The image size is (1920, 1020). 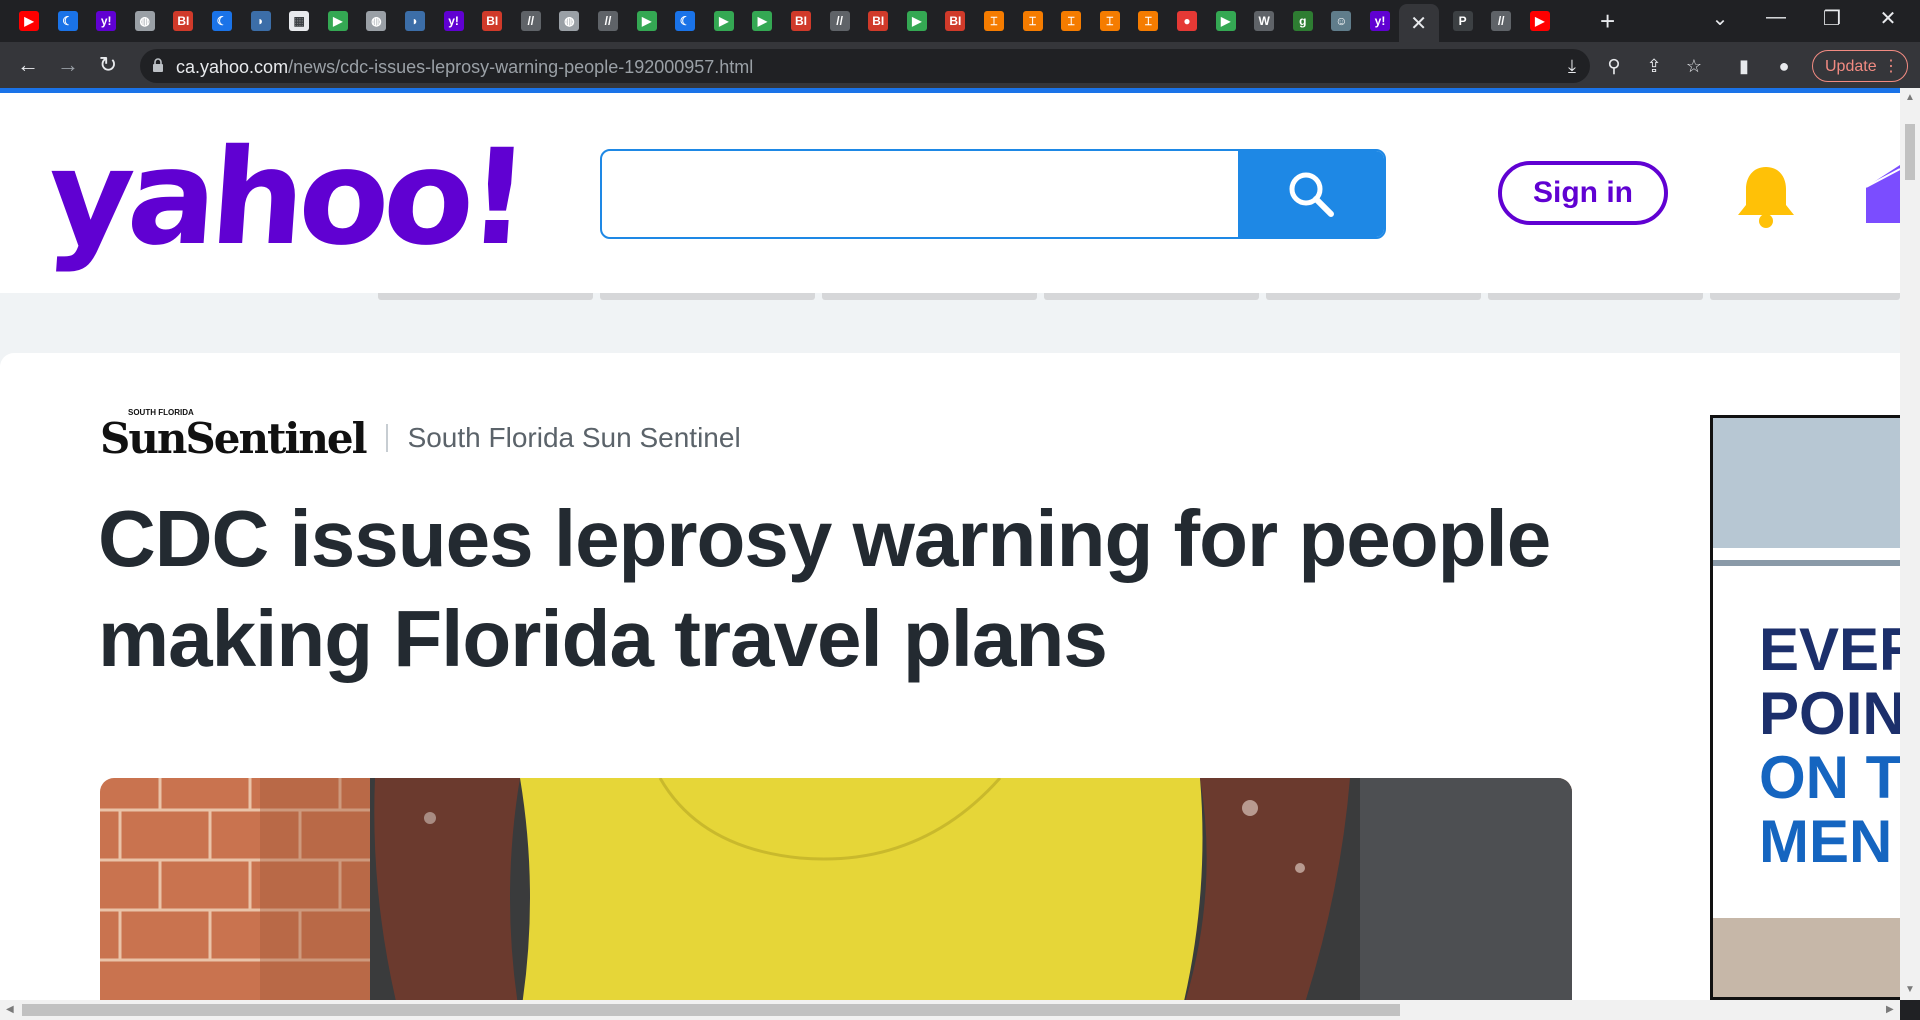 What do you see at coordinates (1860, 66) in the screenshot?
I see `update-button: Update ⋮` at bounding box center [1860, 66].